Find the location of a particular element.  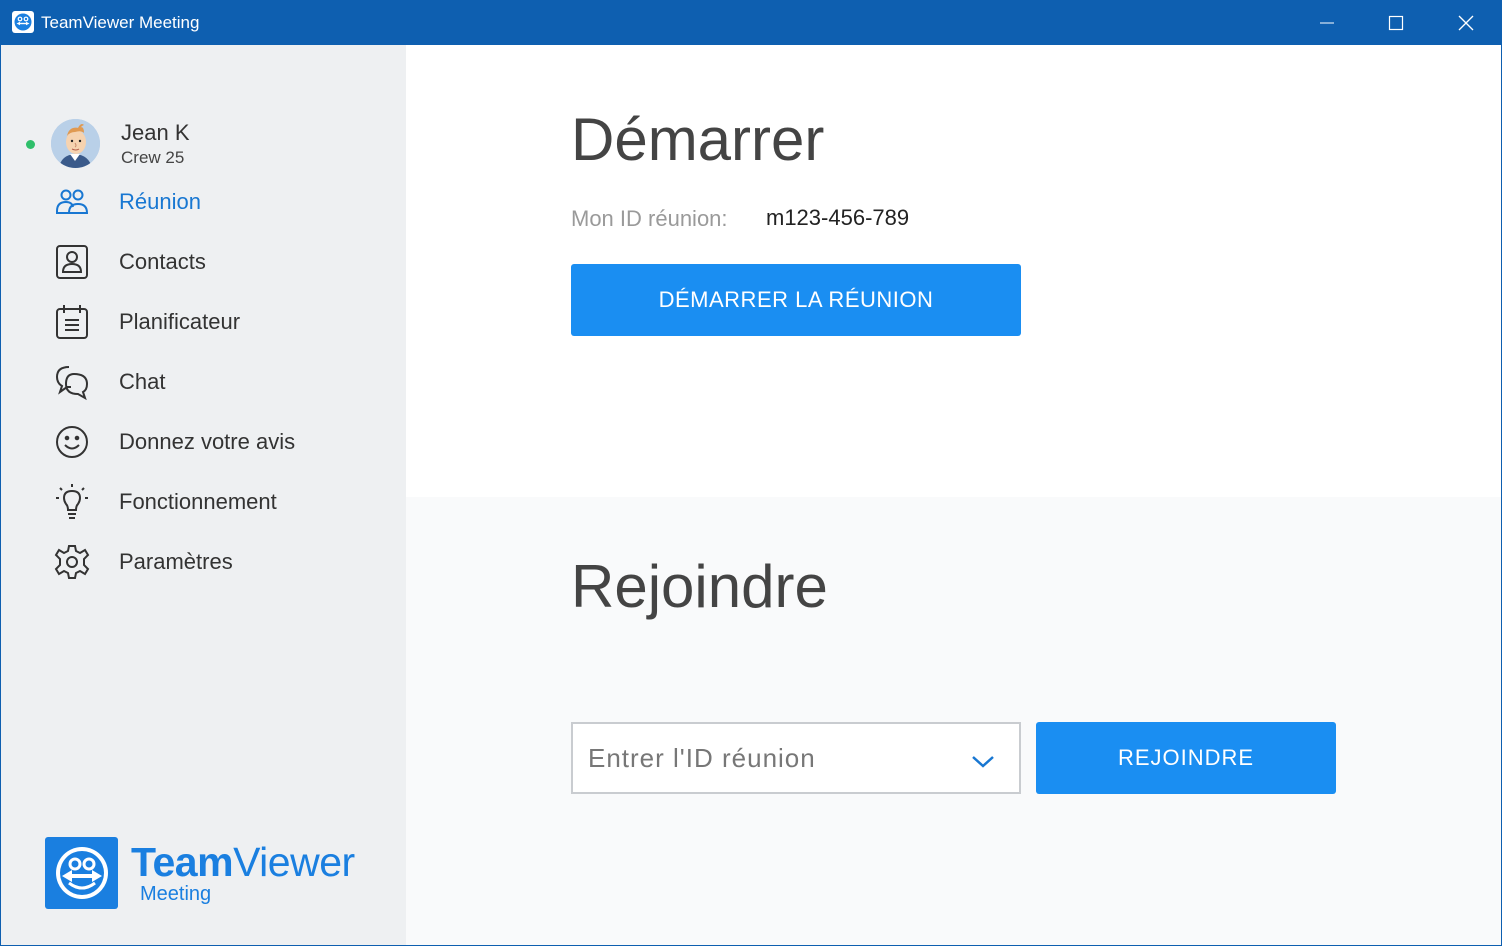

chat-bubbles-icon is located at coordinates (72, 382).